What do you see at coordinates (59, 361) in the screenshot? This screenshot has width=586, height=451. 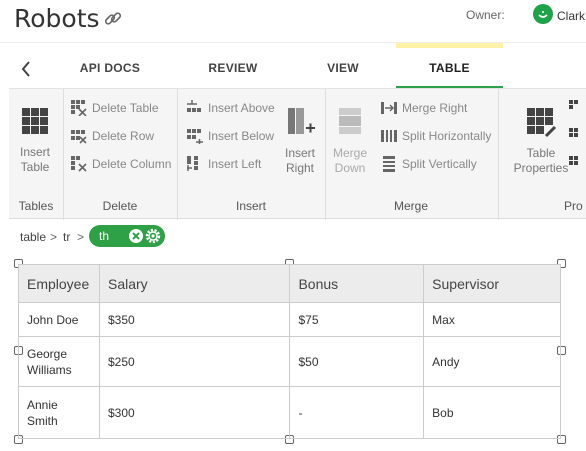 I see `table-cell: George Williams` at bounding box center [59, 361].